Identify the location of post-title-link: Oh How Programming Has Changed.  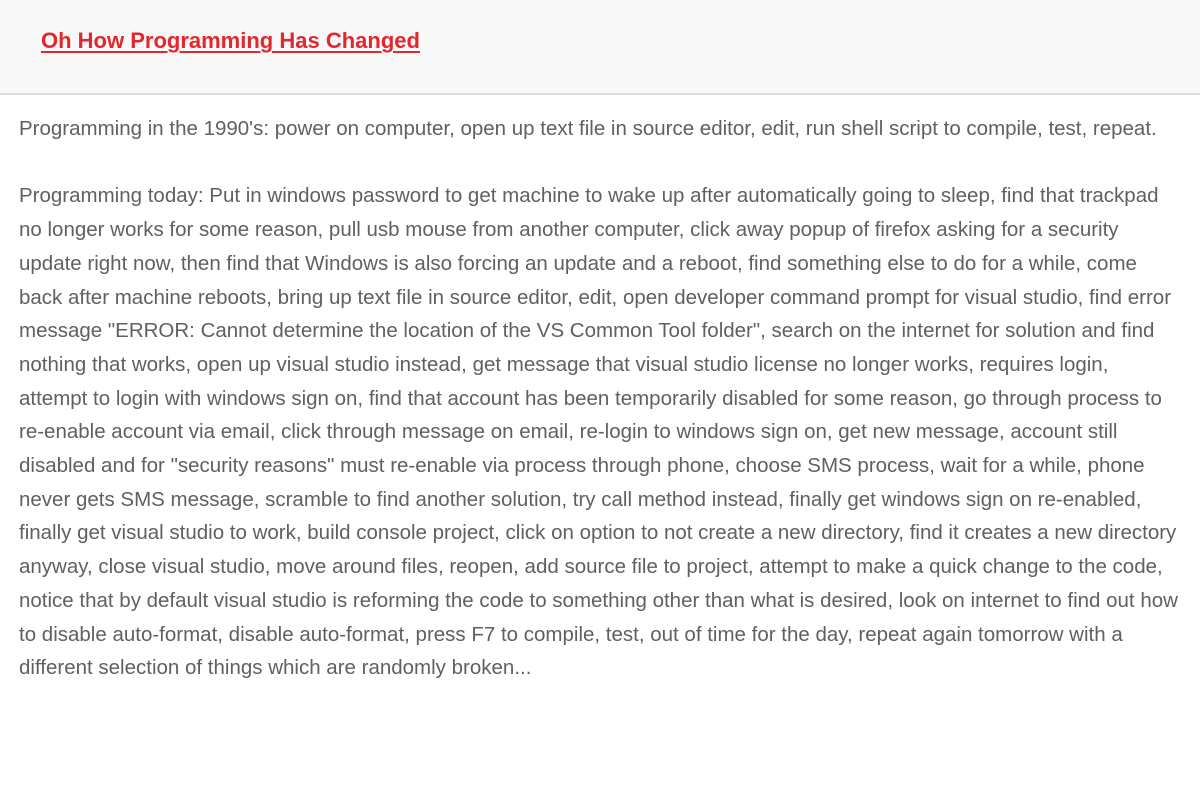
(230, 41).